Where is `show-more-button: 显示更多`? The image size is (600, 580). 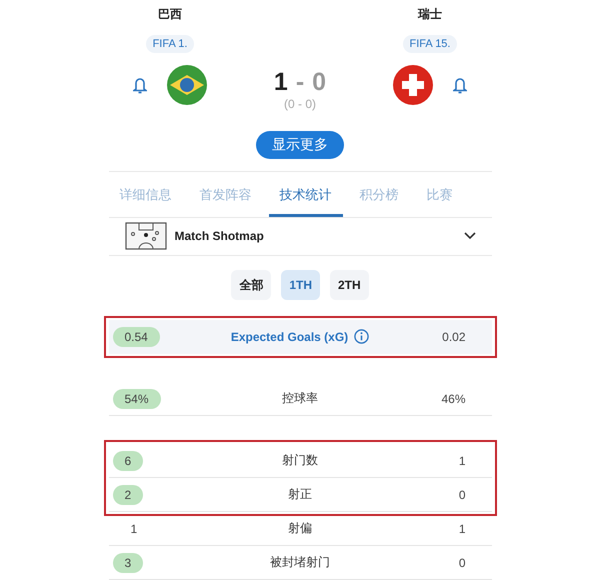
show-more-button: 显示更多 is located at coordinates (300, 145).